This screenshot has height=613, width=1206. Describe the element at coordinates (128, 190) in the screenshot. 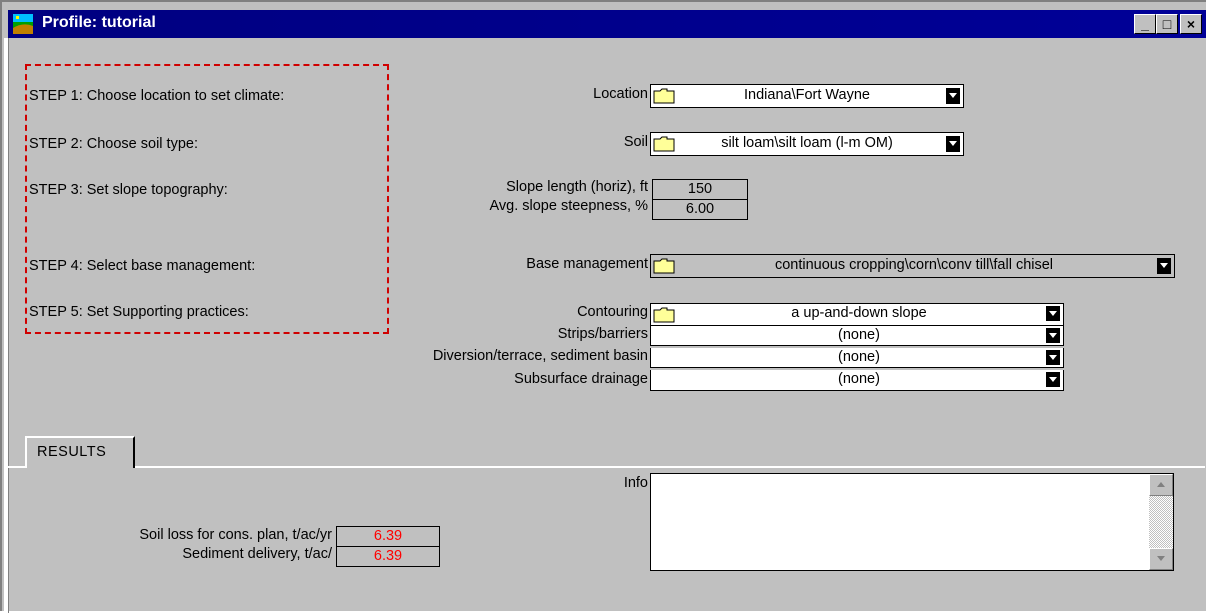

I see `step-3-label: STEP 3: Set slope topography:` at that location.